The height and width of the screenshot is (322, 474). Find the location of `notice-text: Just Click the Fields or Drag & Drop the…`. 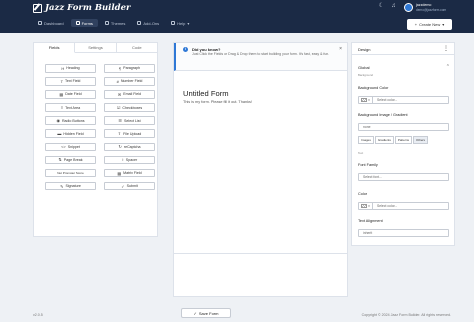

notice-text: Just Click the Fields or Drag & Drop the… is located at coordinates (261, 54).